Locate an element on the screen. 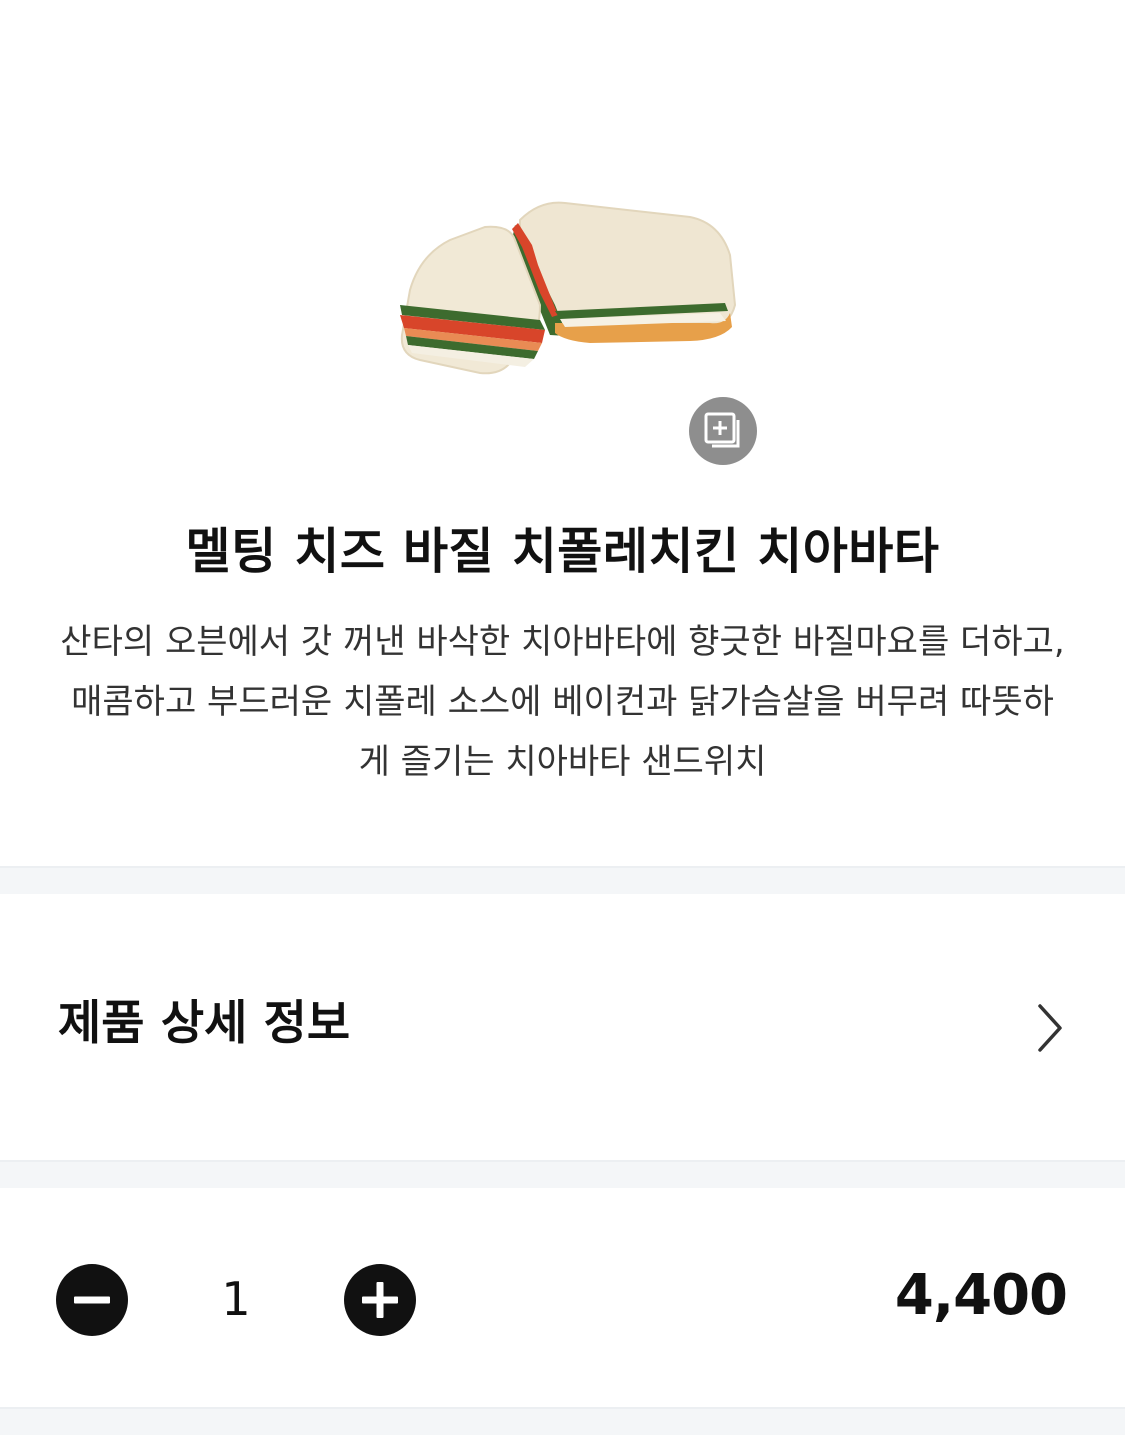 Image resolution: width=1125 pixels, height=1435 pixels. zoom-image-button is located at coordinates (723, 431).